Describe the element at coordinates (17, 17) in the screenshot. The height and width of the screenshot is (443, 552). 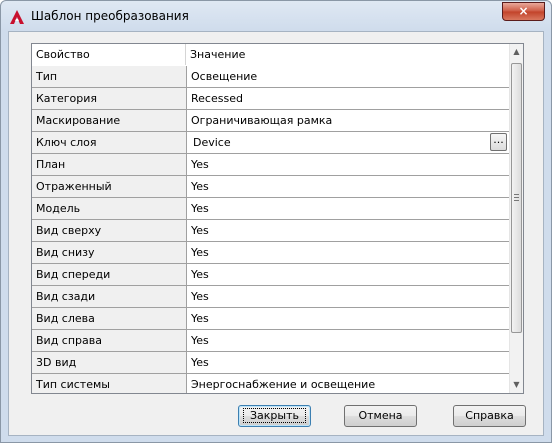
I see `autocad-a-icon` at that location.